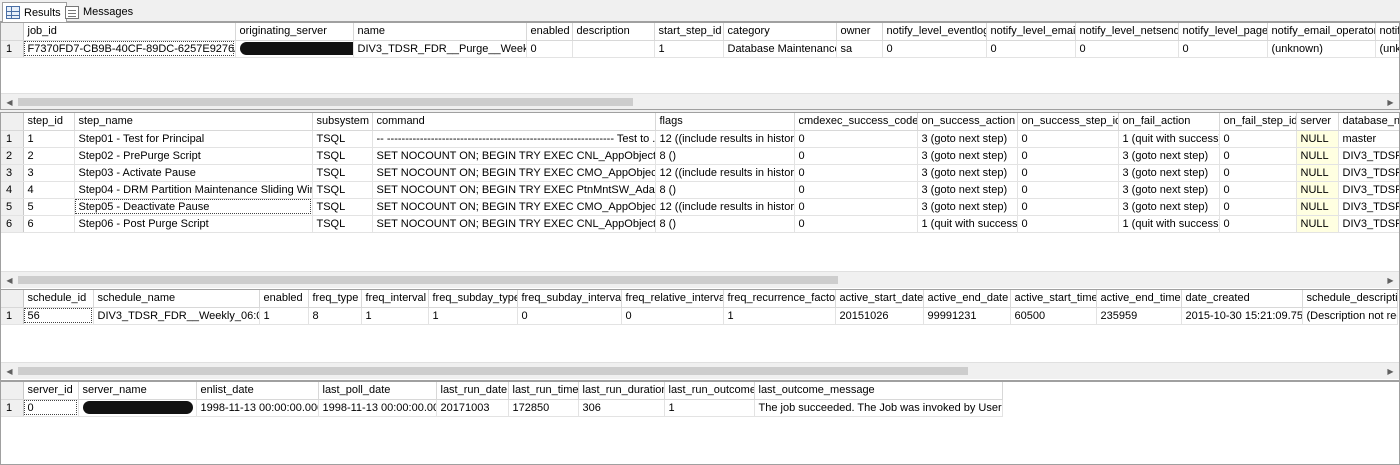 The height and width of the screenshot is (465, 1400). I want to click on table-cell: (unknown, so click(1387, 49).